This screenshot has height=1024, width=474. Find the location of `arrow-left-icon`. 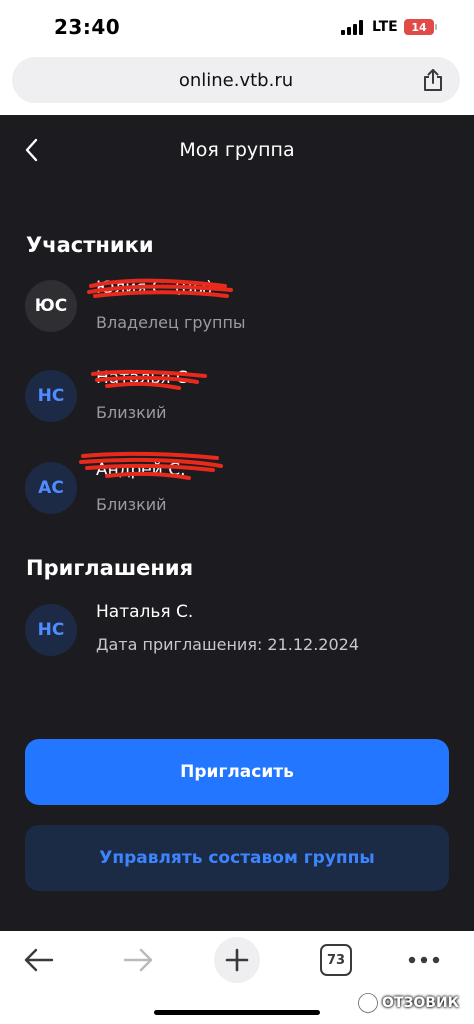

arrow-left-icon is located at coordinates (39, 960).